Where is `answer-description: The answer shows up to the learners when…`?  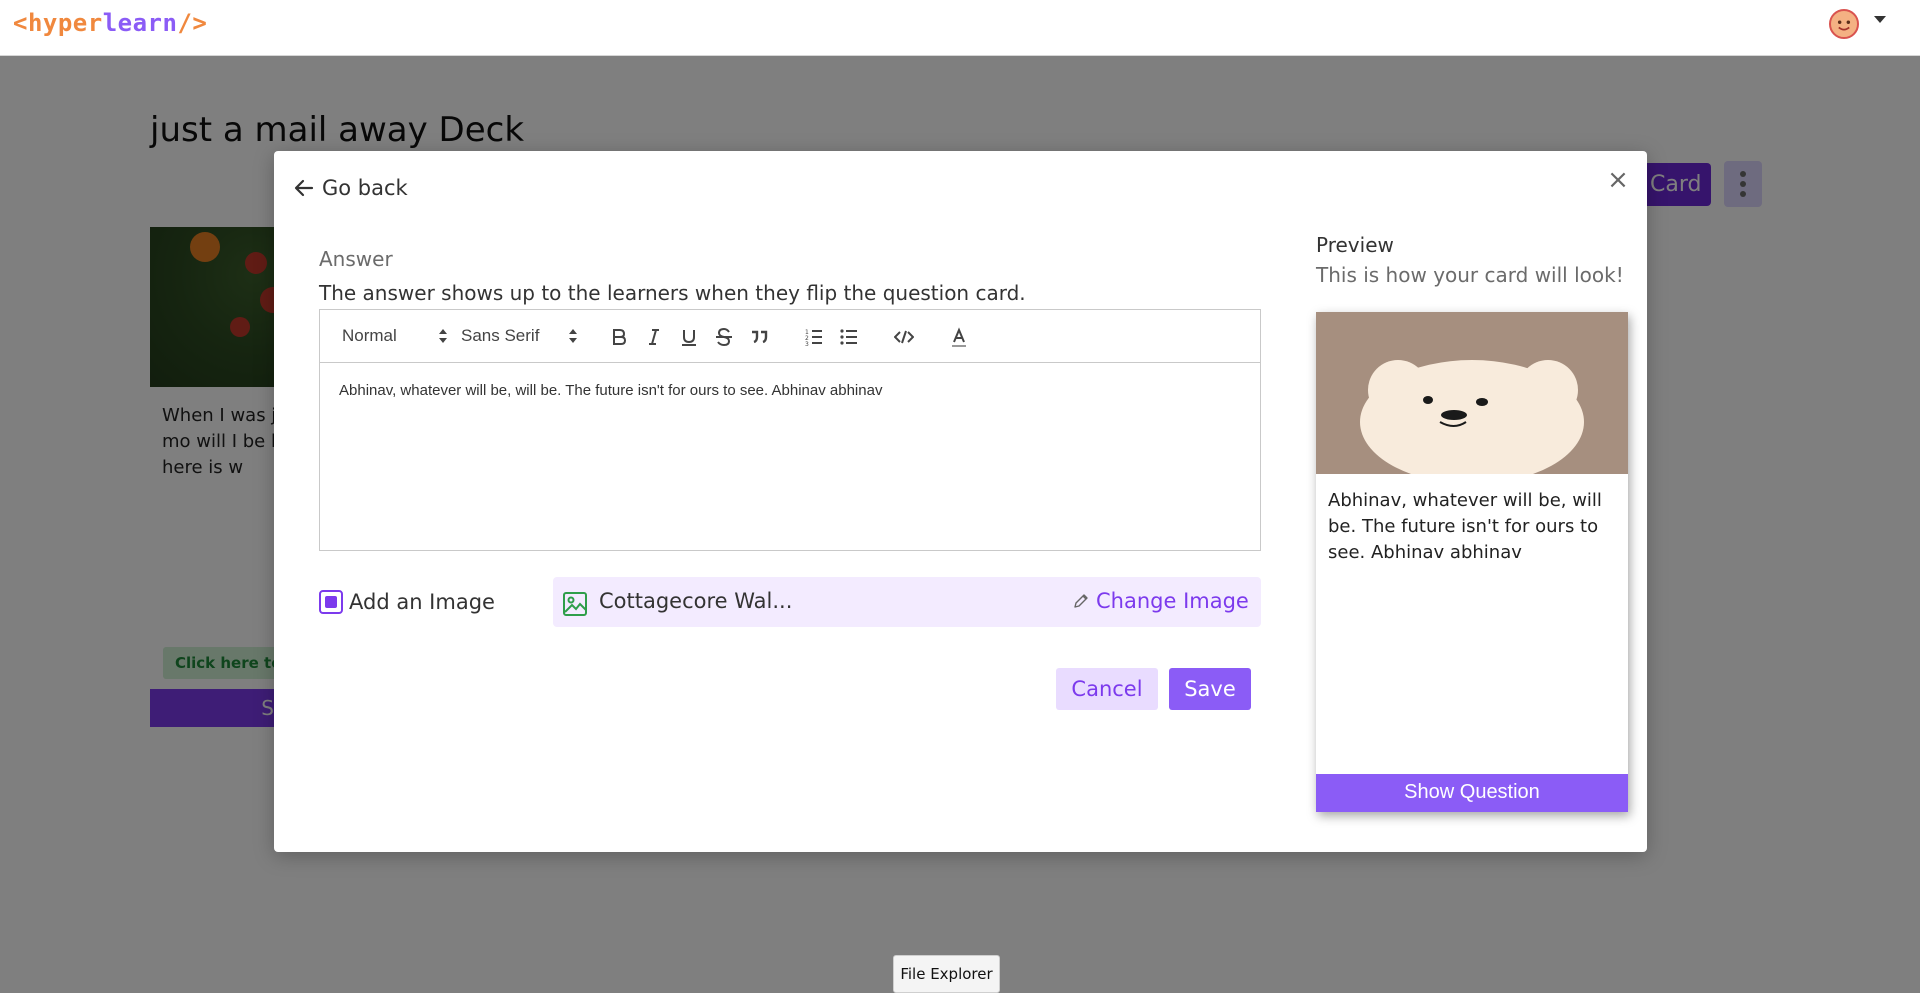 answer-description: The answer shows up to the learners when… is located at coordinates (672, 293).